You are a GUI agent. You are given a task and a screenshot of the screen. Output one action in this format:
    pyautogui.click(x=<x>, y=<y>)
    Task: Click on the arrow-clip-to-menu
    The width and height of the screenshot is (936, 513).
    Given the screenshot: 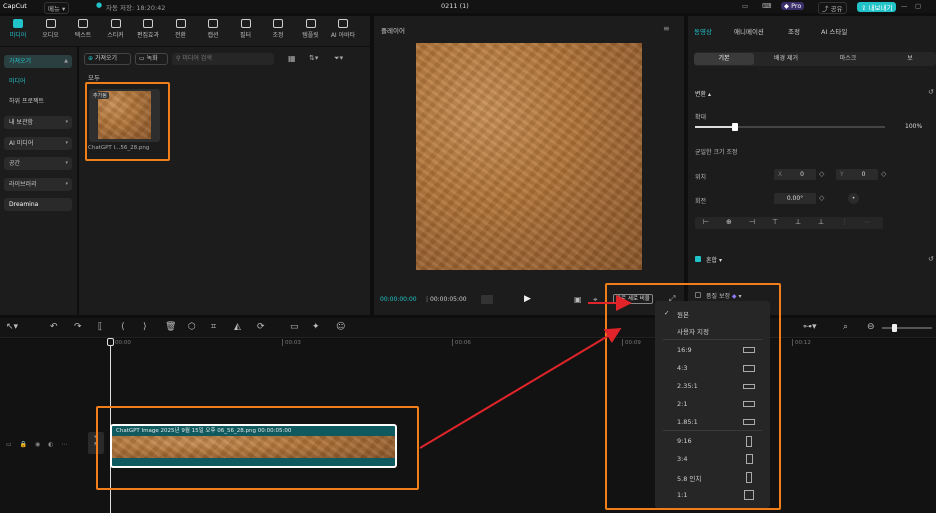 What is the action you would take?
    pyautogui.click(x=520, y=388)
    